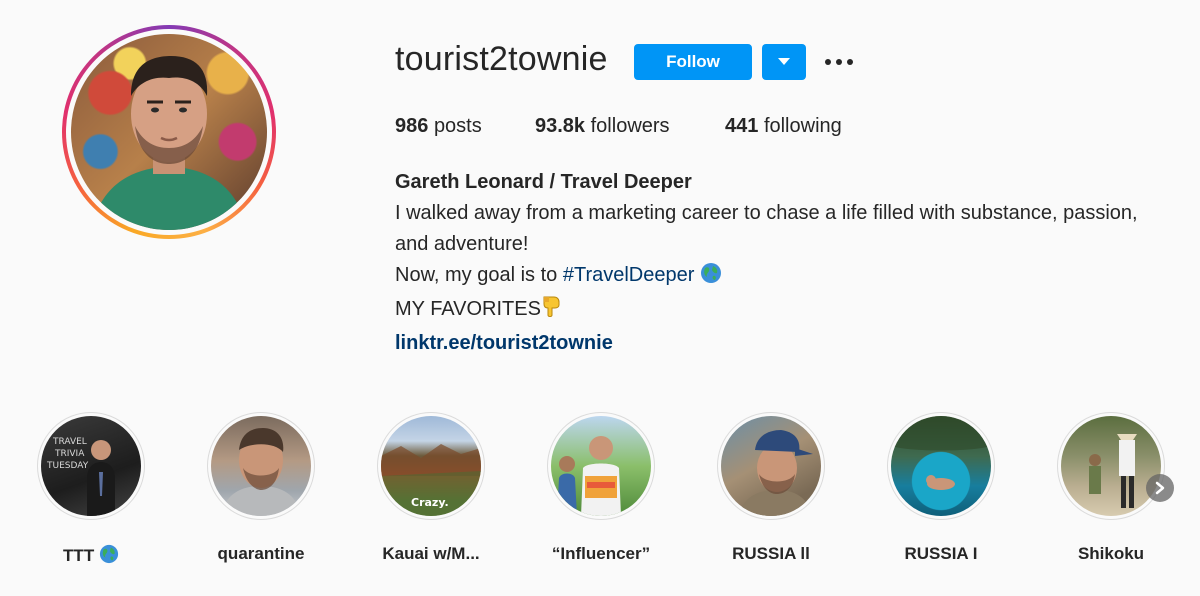 This screenshot has width=1200, height=596. I want to click on ellipsis-icon, so click(839, 62).